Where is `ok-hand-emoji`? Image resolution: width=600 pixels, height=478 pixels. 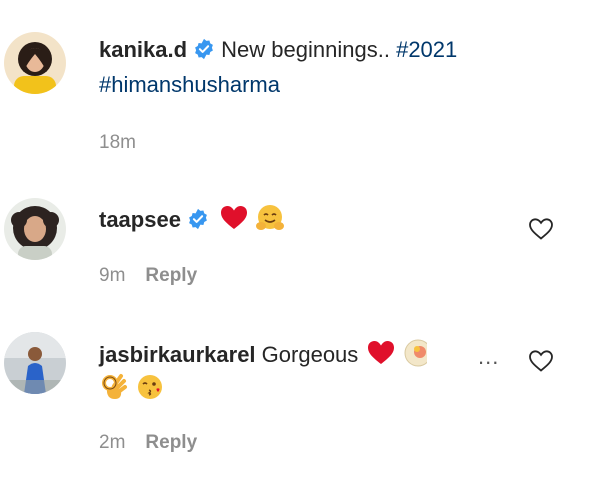
ok-hand-emoji is located at coordinates (114, 387).